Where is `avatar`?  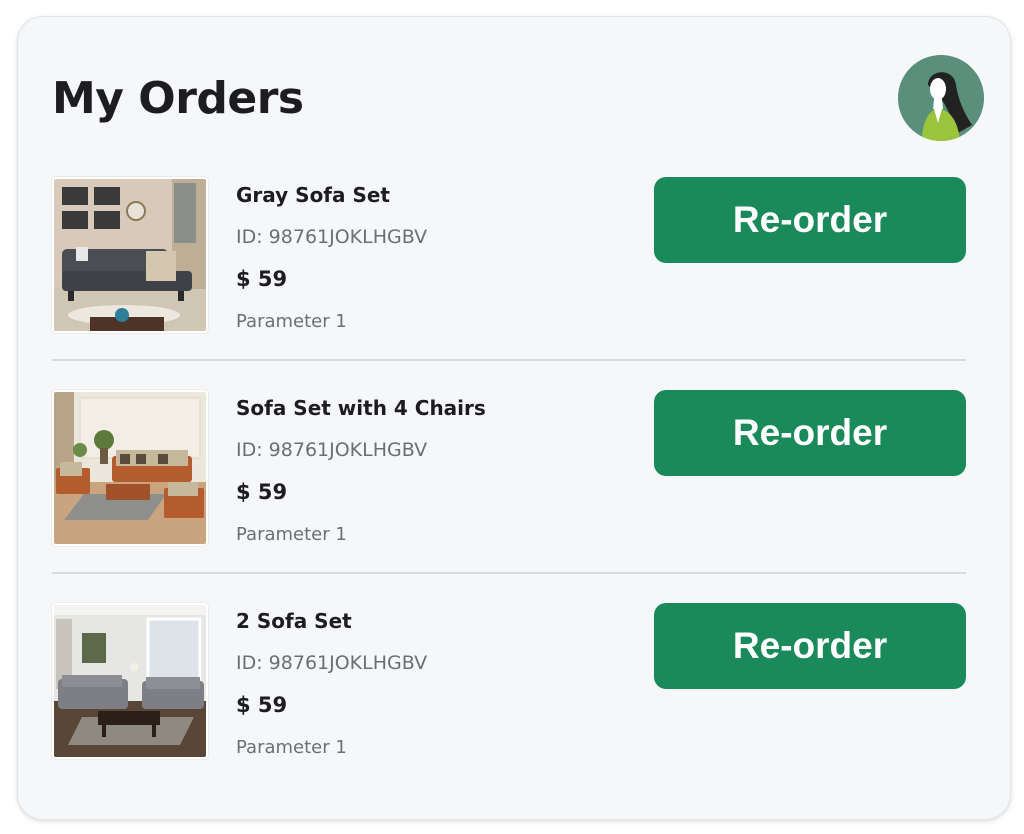 avatar is located at coordinates (941, 98).